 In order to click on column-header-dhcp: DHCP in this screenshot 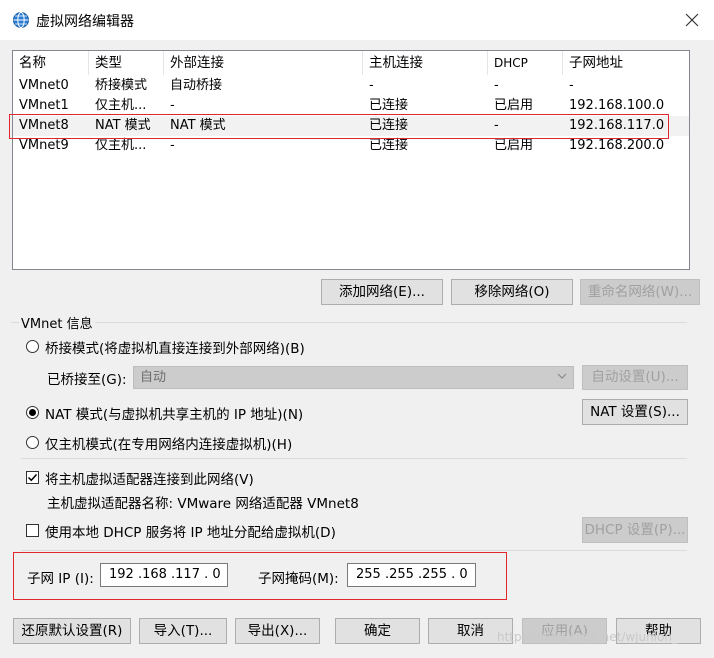, I will do `click(525, 63)`.